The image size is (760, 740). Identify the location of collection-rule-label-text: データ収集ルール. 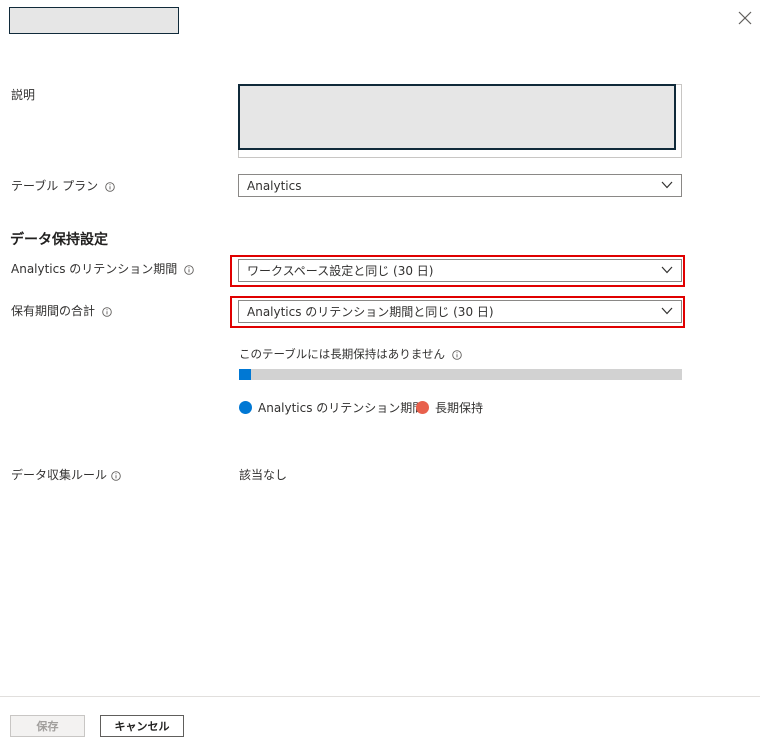
(59, 475).